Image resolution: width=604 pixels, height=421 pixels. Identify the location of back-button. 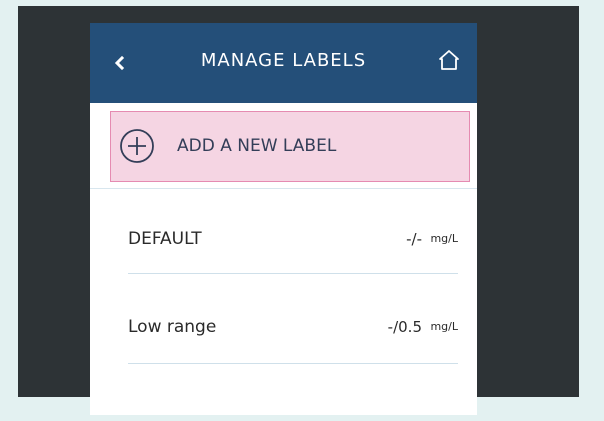
(120, 63).